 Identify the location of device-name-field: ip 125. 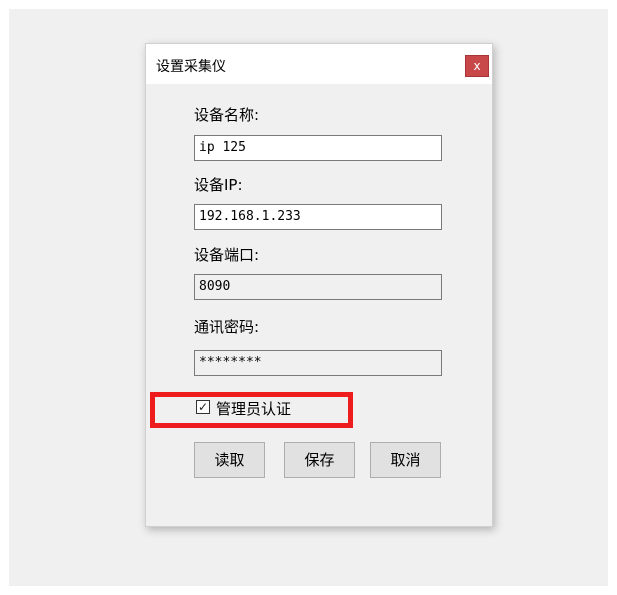
(318, 148).